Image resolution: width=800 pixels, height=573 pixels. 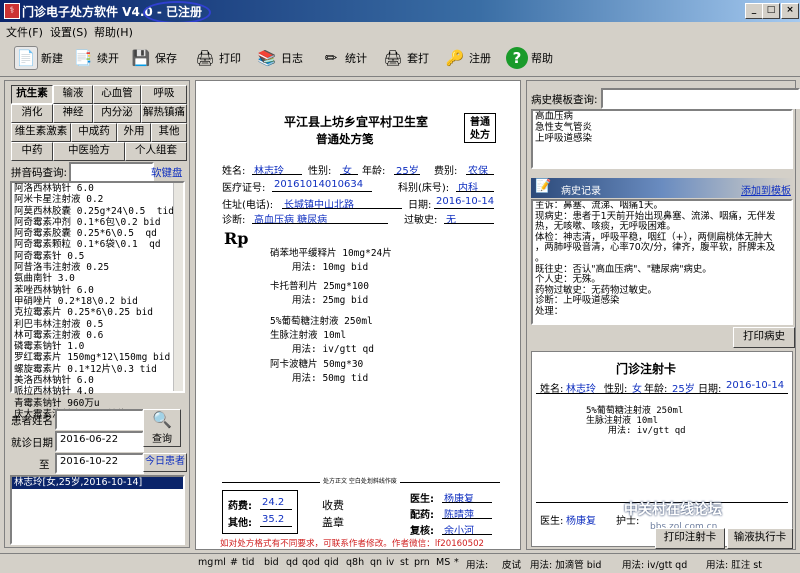 I want to click on category-respiratory: 呼吸, so click(x=164, y=94).